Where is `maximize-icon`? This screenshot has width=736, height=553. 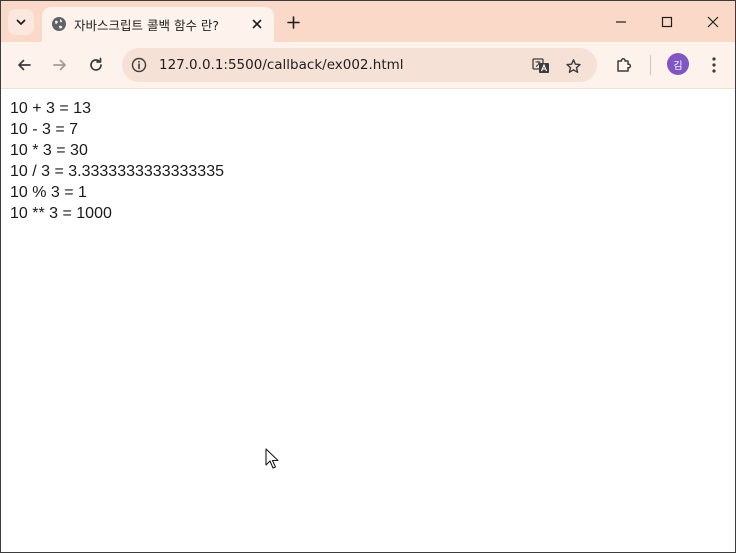
maximize-icon is located at coordinates (667, 22).